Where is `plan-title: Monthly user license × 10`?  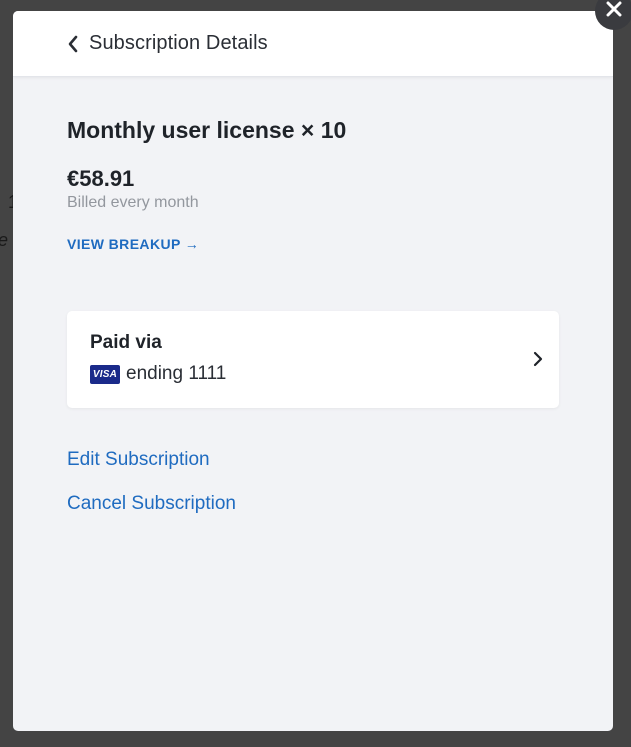
plan-title: Monthly user license × 10 is located at coordinates (207, 130).